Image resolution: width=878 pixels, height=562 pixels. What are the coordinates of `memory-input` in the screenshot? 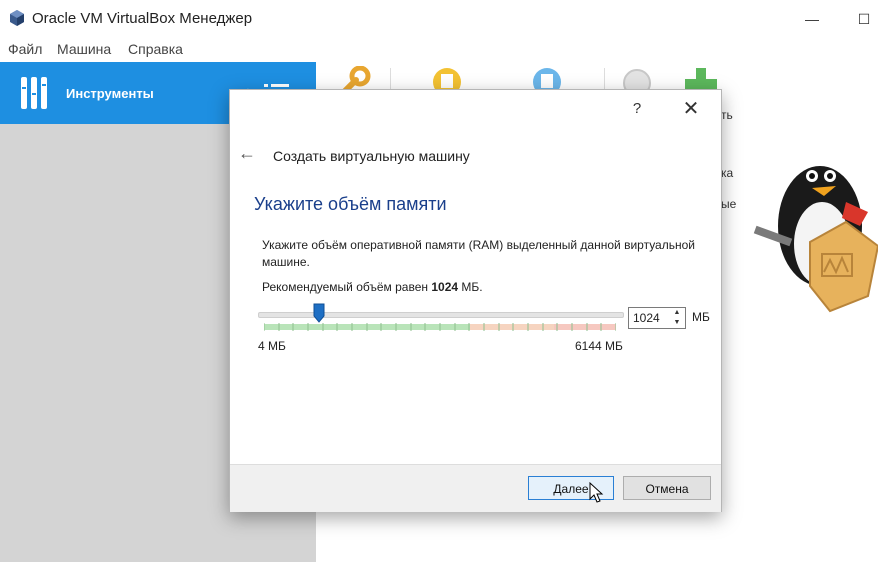 It's located at (649, 318).